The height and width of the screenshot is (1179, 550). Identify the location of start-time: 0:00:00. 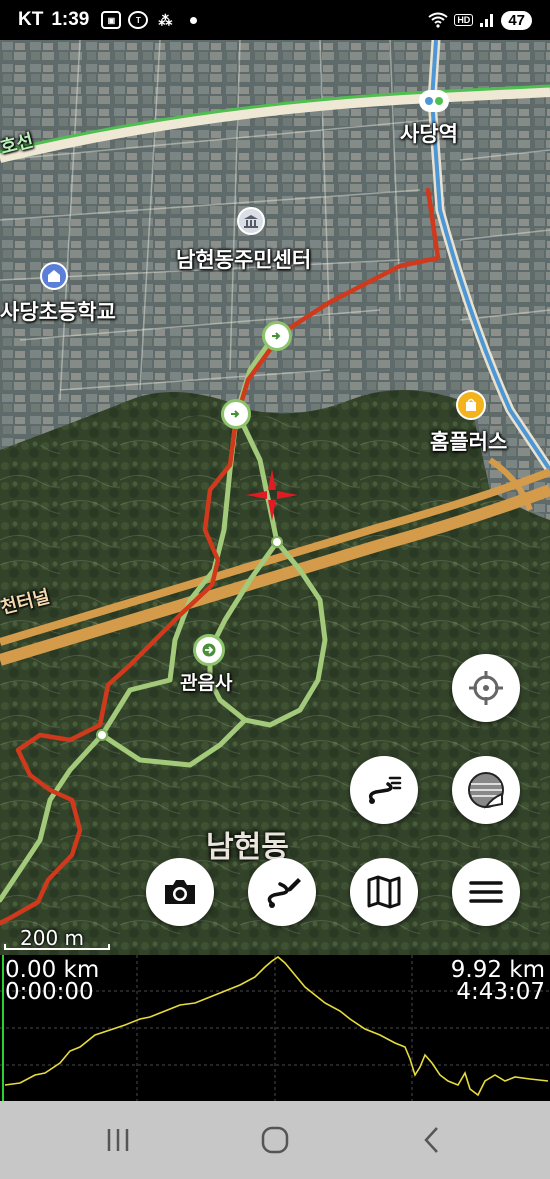
(49, 992).